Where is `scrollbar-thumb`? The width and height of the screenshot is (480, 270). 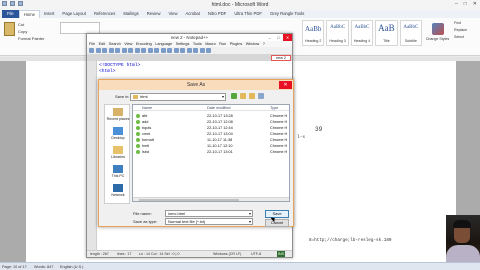 scrollbar-thumb is located at coordinates (189, 200).